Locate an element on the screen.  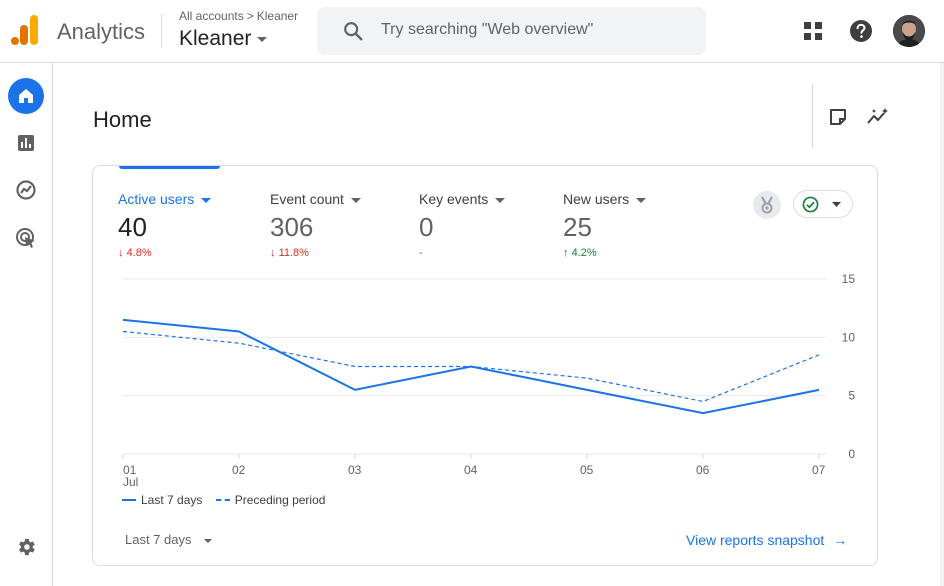
y-tick-label: 5 is located at coordinates (851, 396).